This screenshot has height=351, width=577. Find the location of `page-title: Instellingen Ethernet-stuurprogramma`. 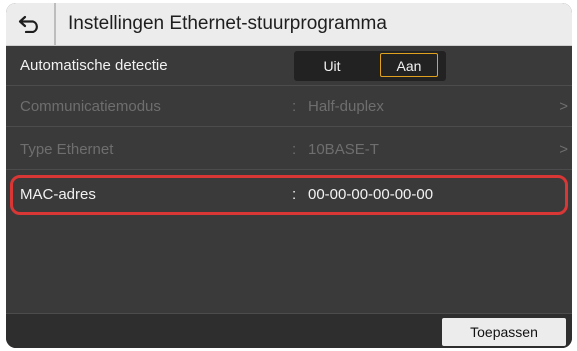

page-title: Instellingen Ethernet-stuurprogramma is located at coordinates (227, 23).